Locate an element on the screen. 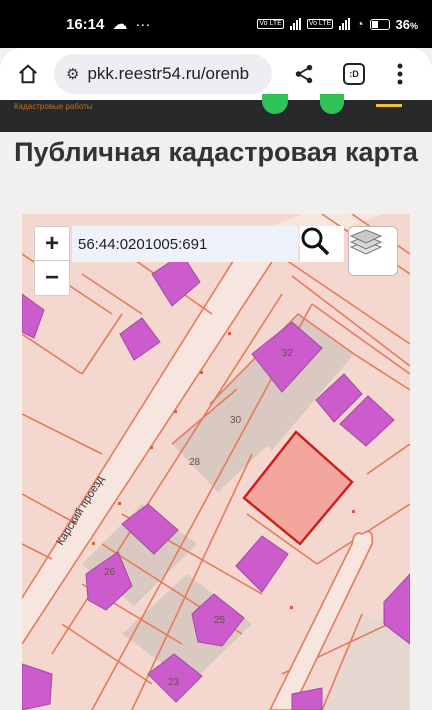 The width and height of the screenshot is (432, 710). lot-number-28: 28 is located at coordinates (195, 462).